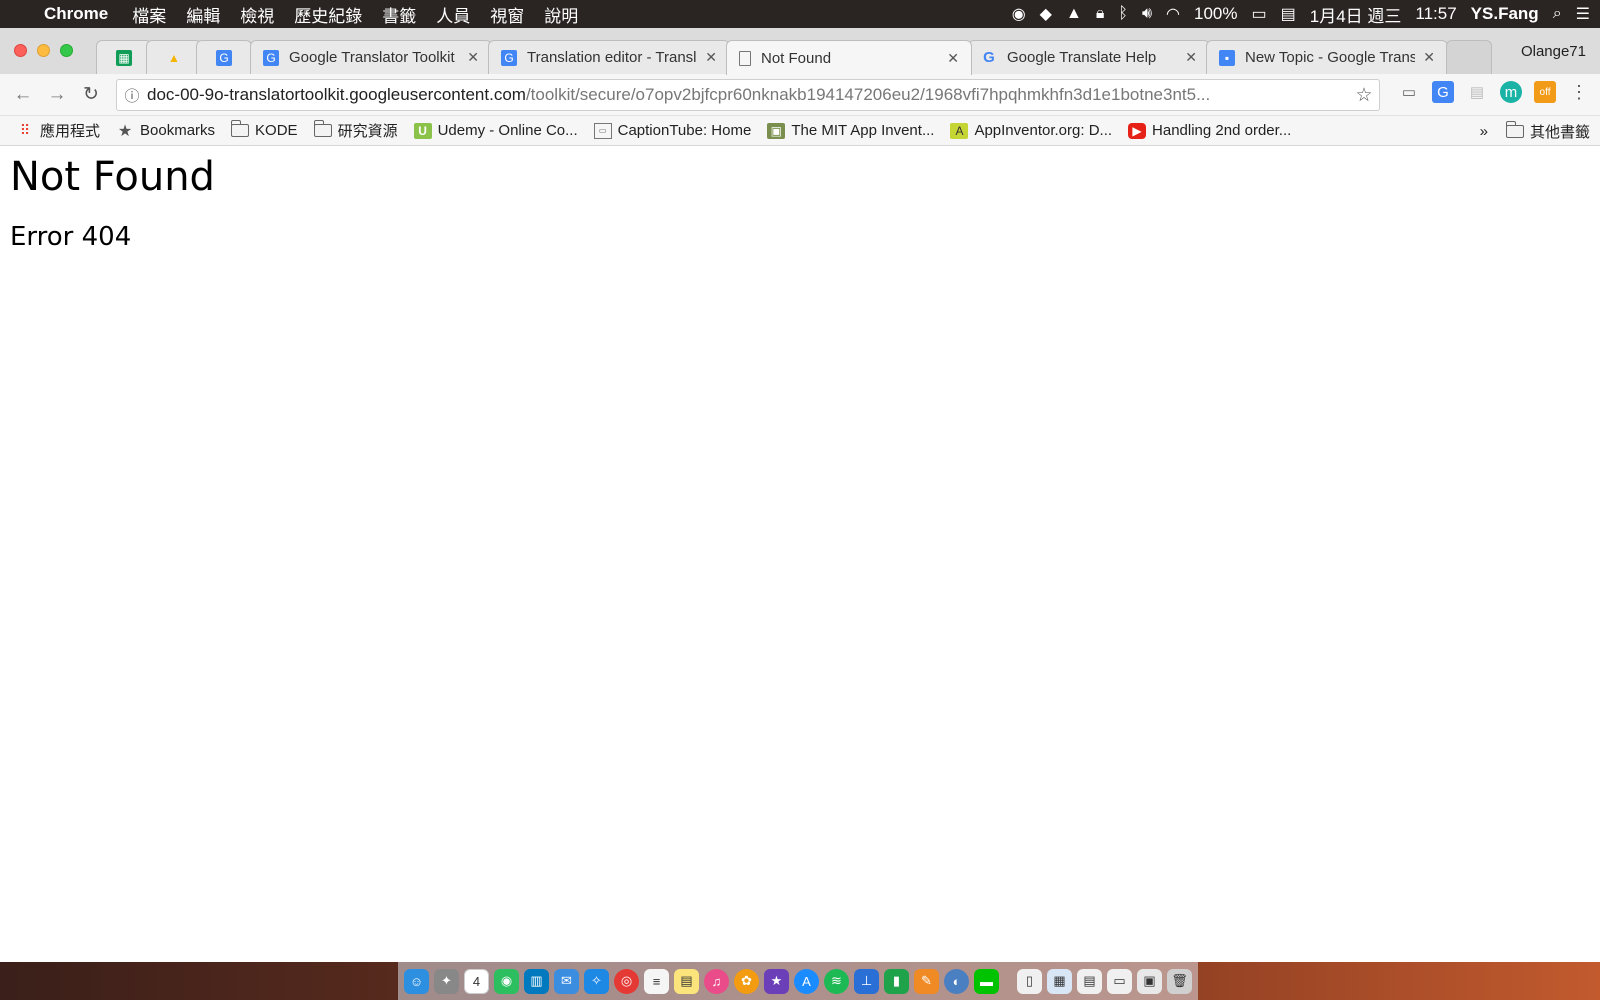 This screenshot has width=1600, height=1000. I want to click on disabled-extension-icon: ▤, so click(1477, 92).